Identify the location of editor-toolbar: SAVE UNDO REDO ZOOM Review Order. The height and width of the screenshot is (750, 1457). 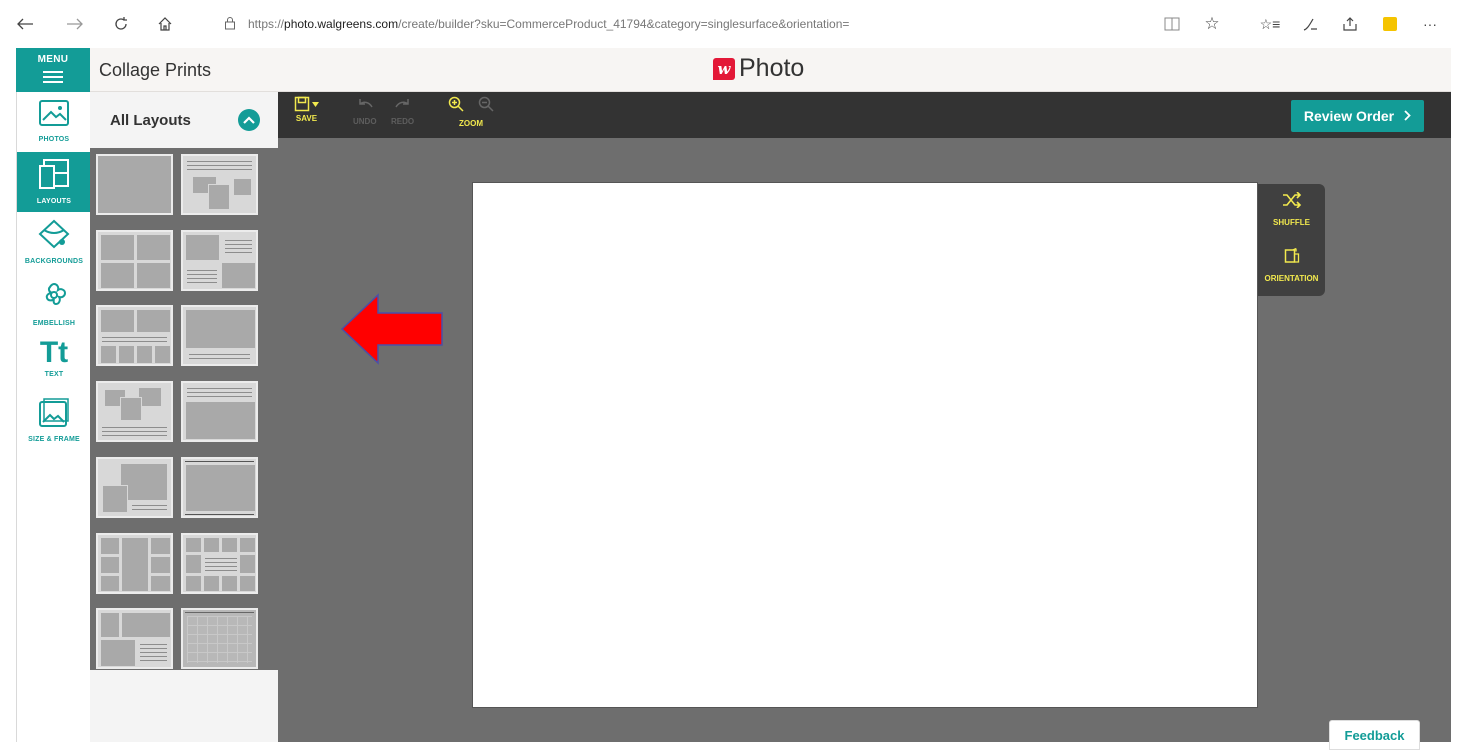
(864, 115).